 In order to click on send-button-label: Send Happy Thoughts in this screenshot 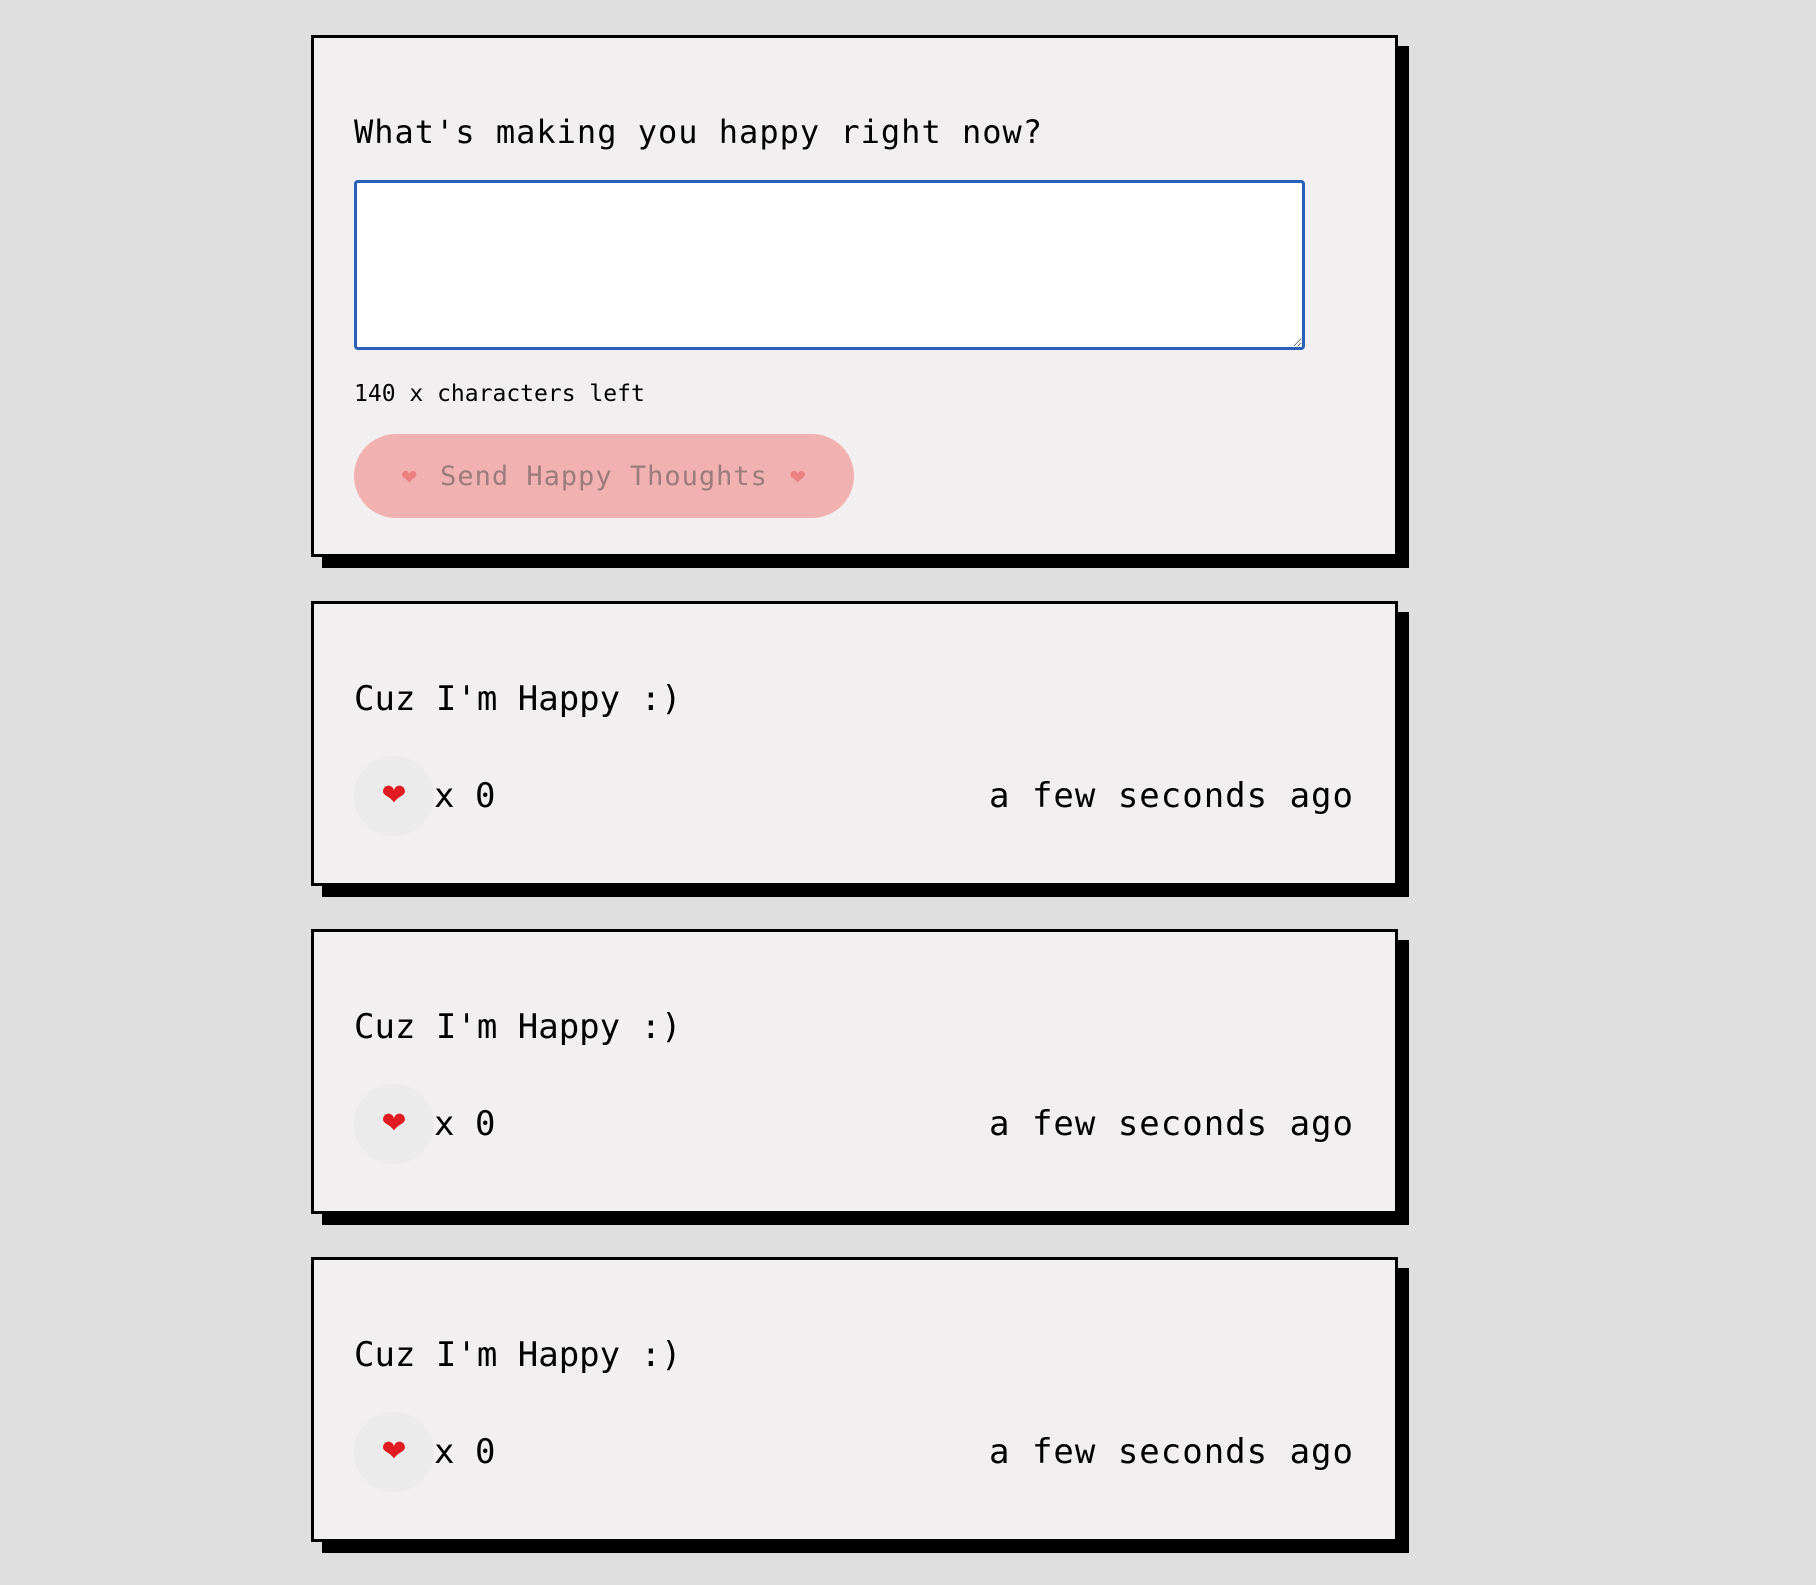, I will do `click(604, 476)`.